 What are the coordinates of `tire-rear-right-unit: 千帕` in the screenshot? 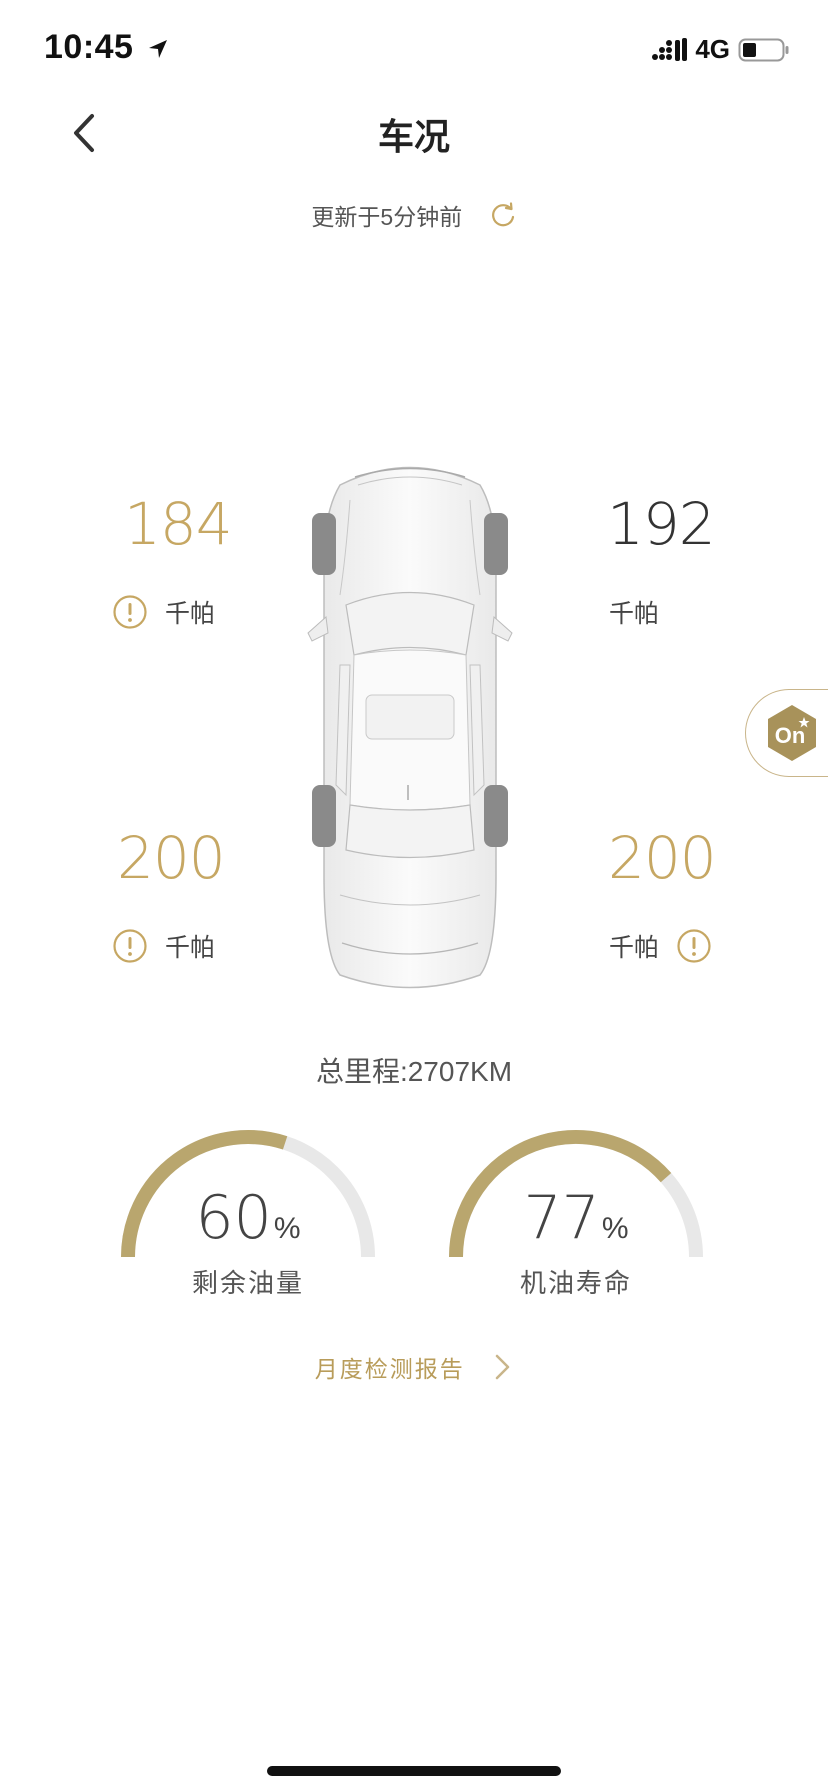 It's located at (634, 948).